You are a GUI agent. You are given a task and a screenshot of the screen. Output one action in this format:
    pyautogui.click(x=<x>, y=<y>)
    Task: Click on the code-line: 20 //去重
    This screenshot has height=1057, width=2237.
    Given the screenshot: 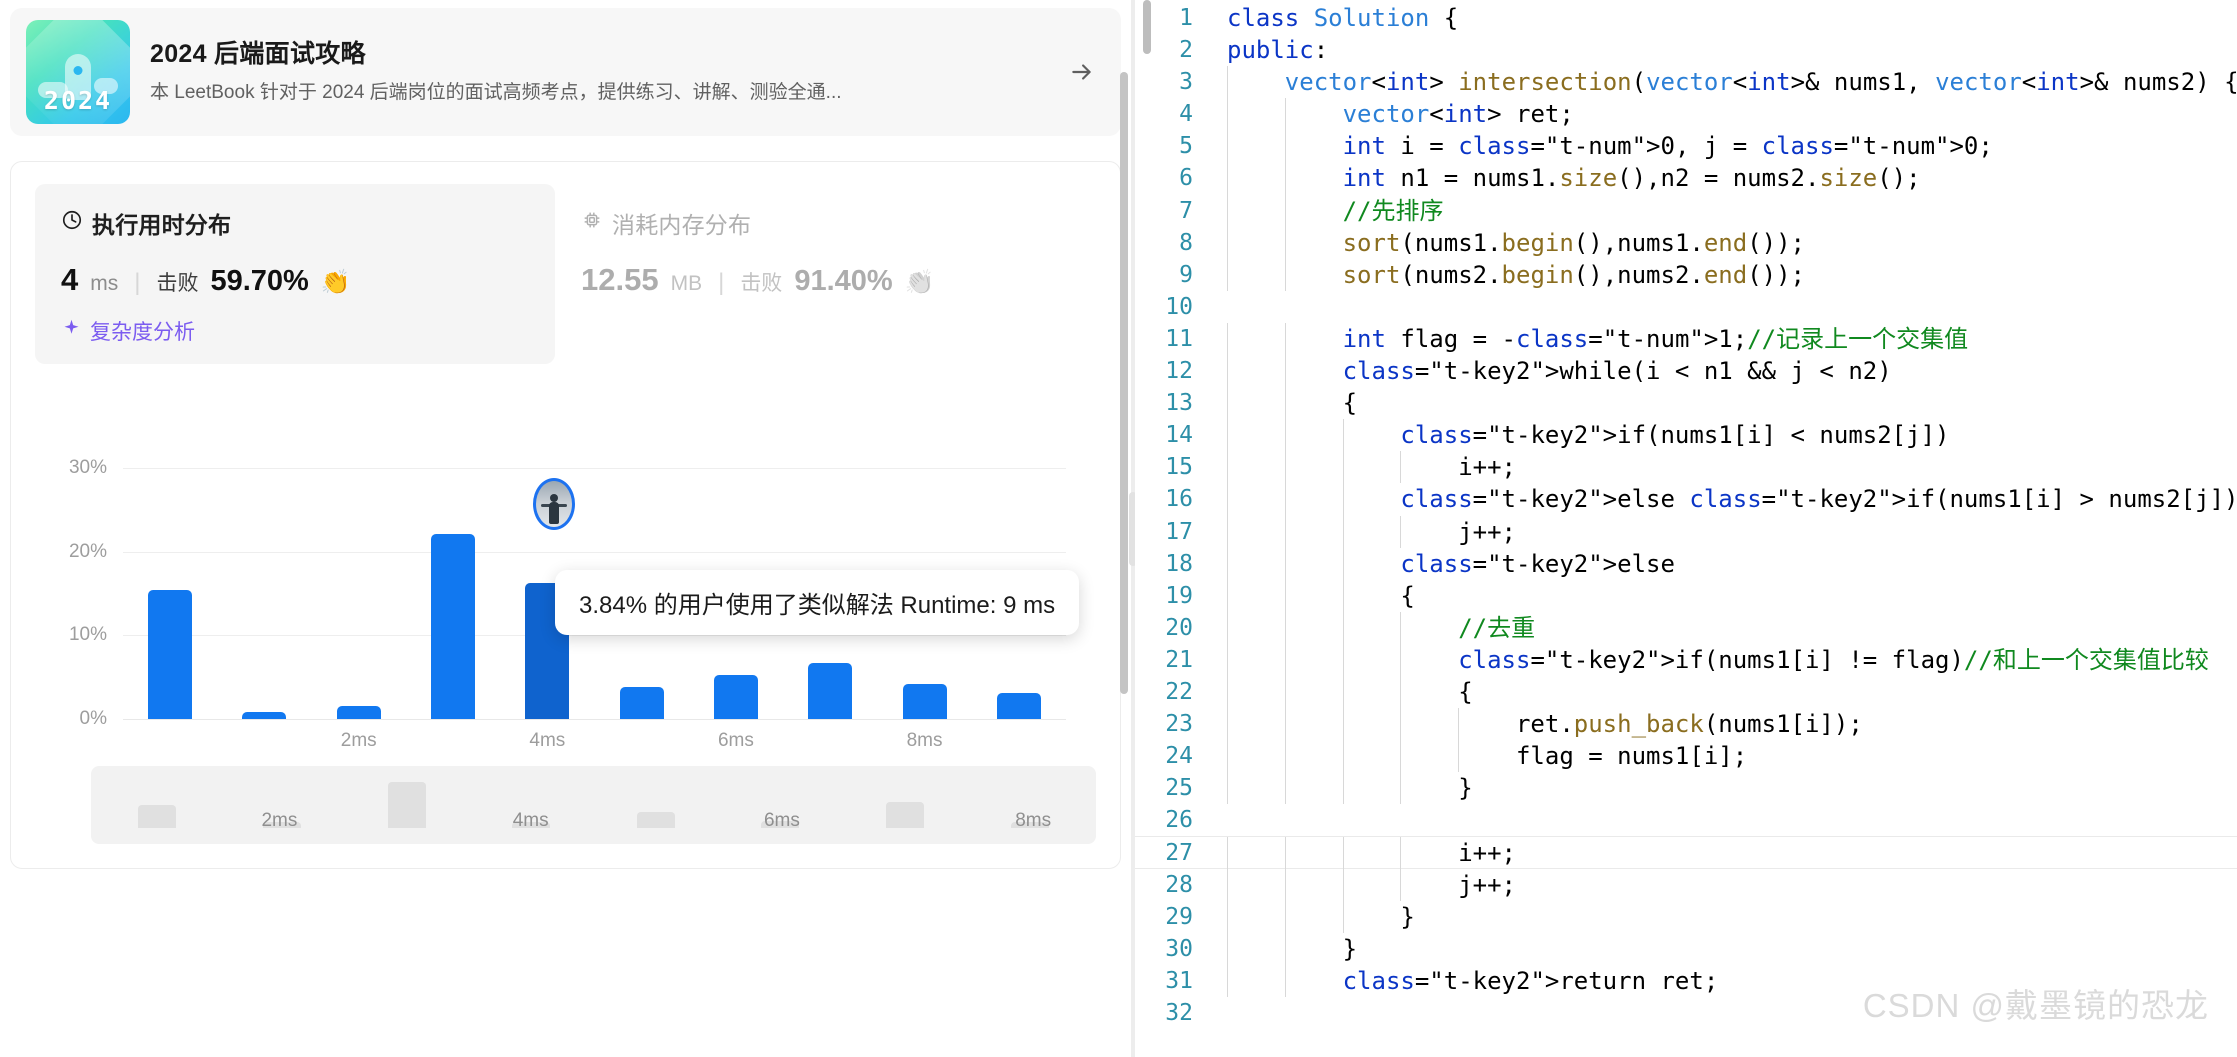 What is the action you would take?
    pyautogui.click(x=1686, y=627)
    